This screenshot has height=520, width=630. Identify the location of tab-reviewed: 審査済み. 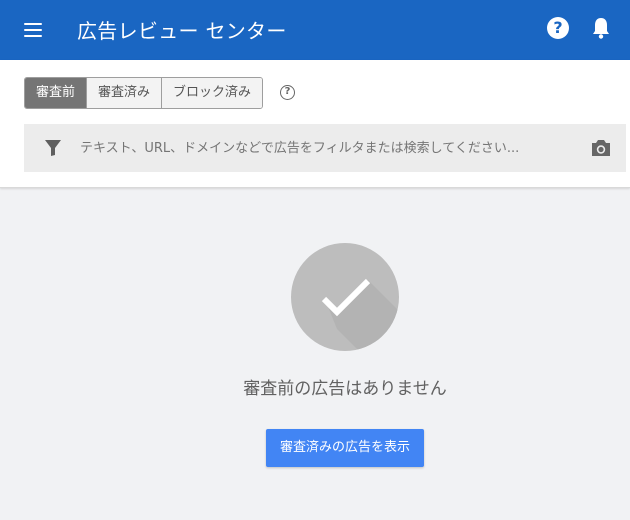
(125, 93).